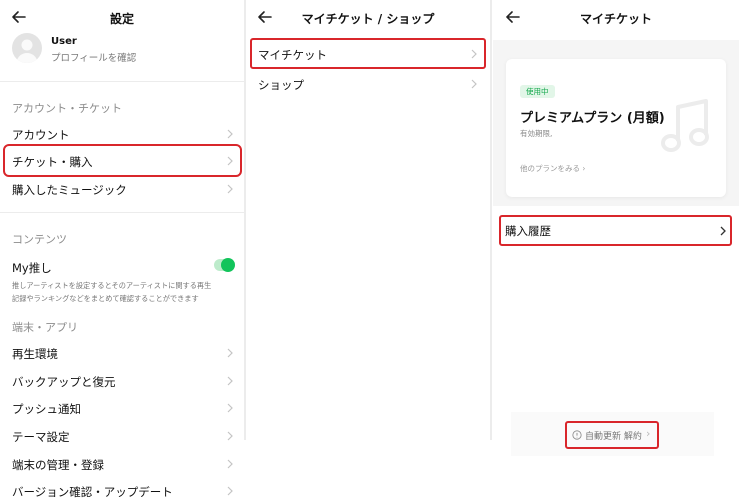 The width and height of the screenshot is (739, 500). What do you see at coordinates (491, 220) in the screenshot?
I see `panel-divider` at bounding box center [491, 220].